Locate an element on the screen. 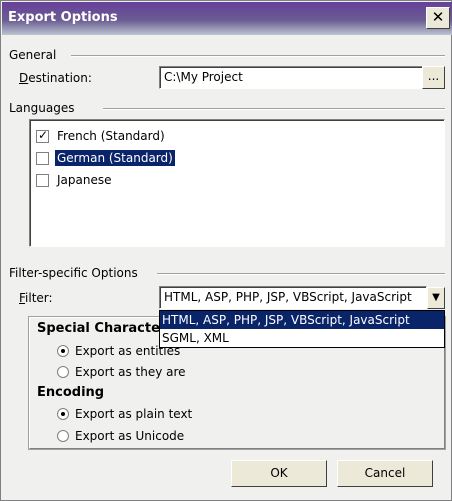 The height and width of the screenshot is (501, 452). encoding-heading: Encoding is located at coordinates (71, 392).